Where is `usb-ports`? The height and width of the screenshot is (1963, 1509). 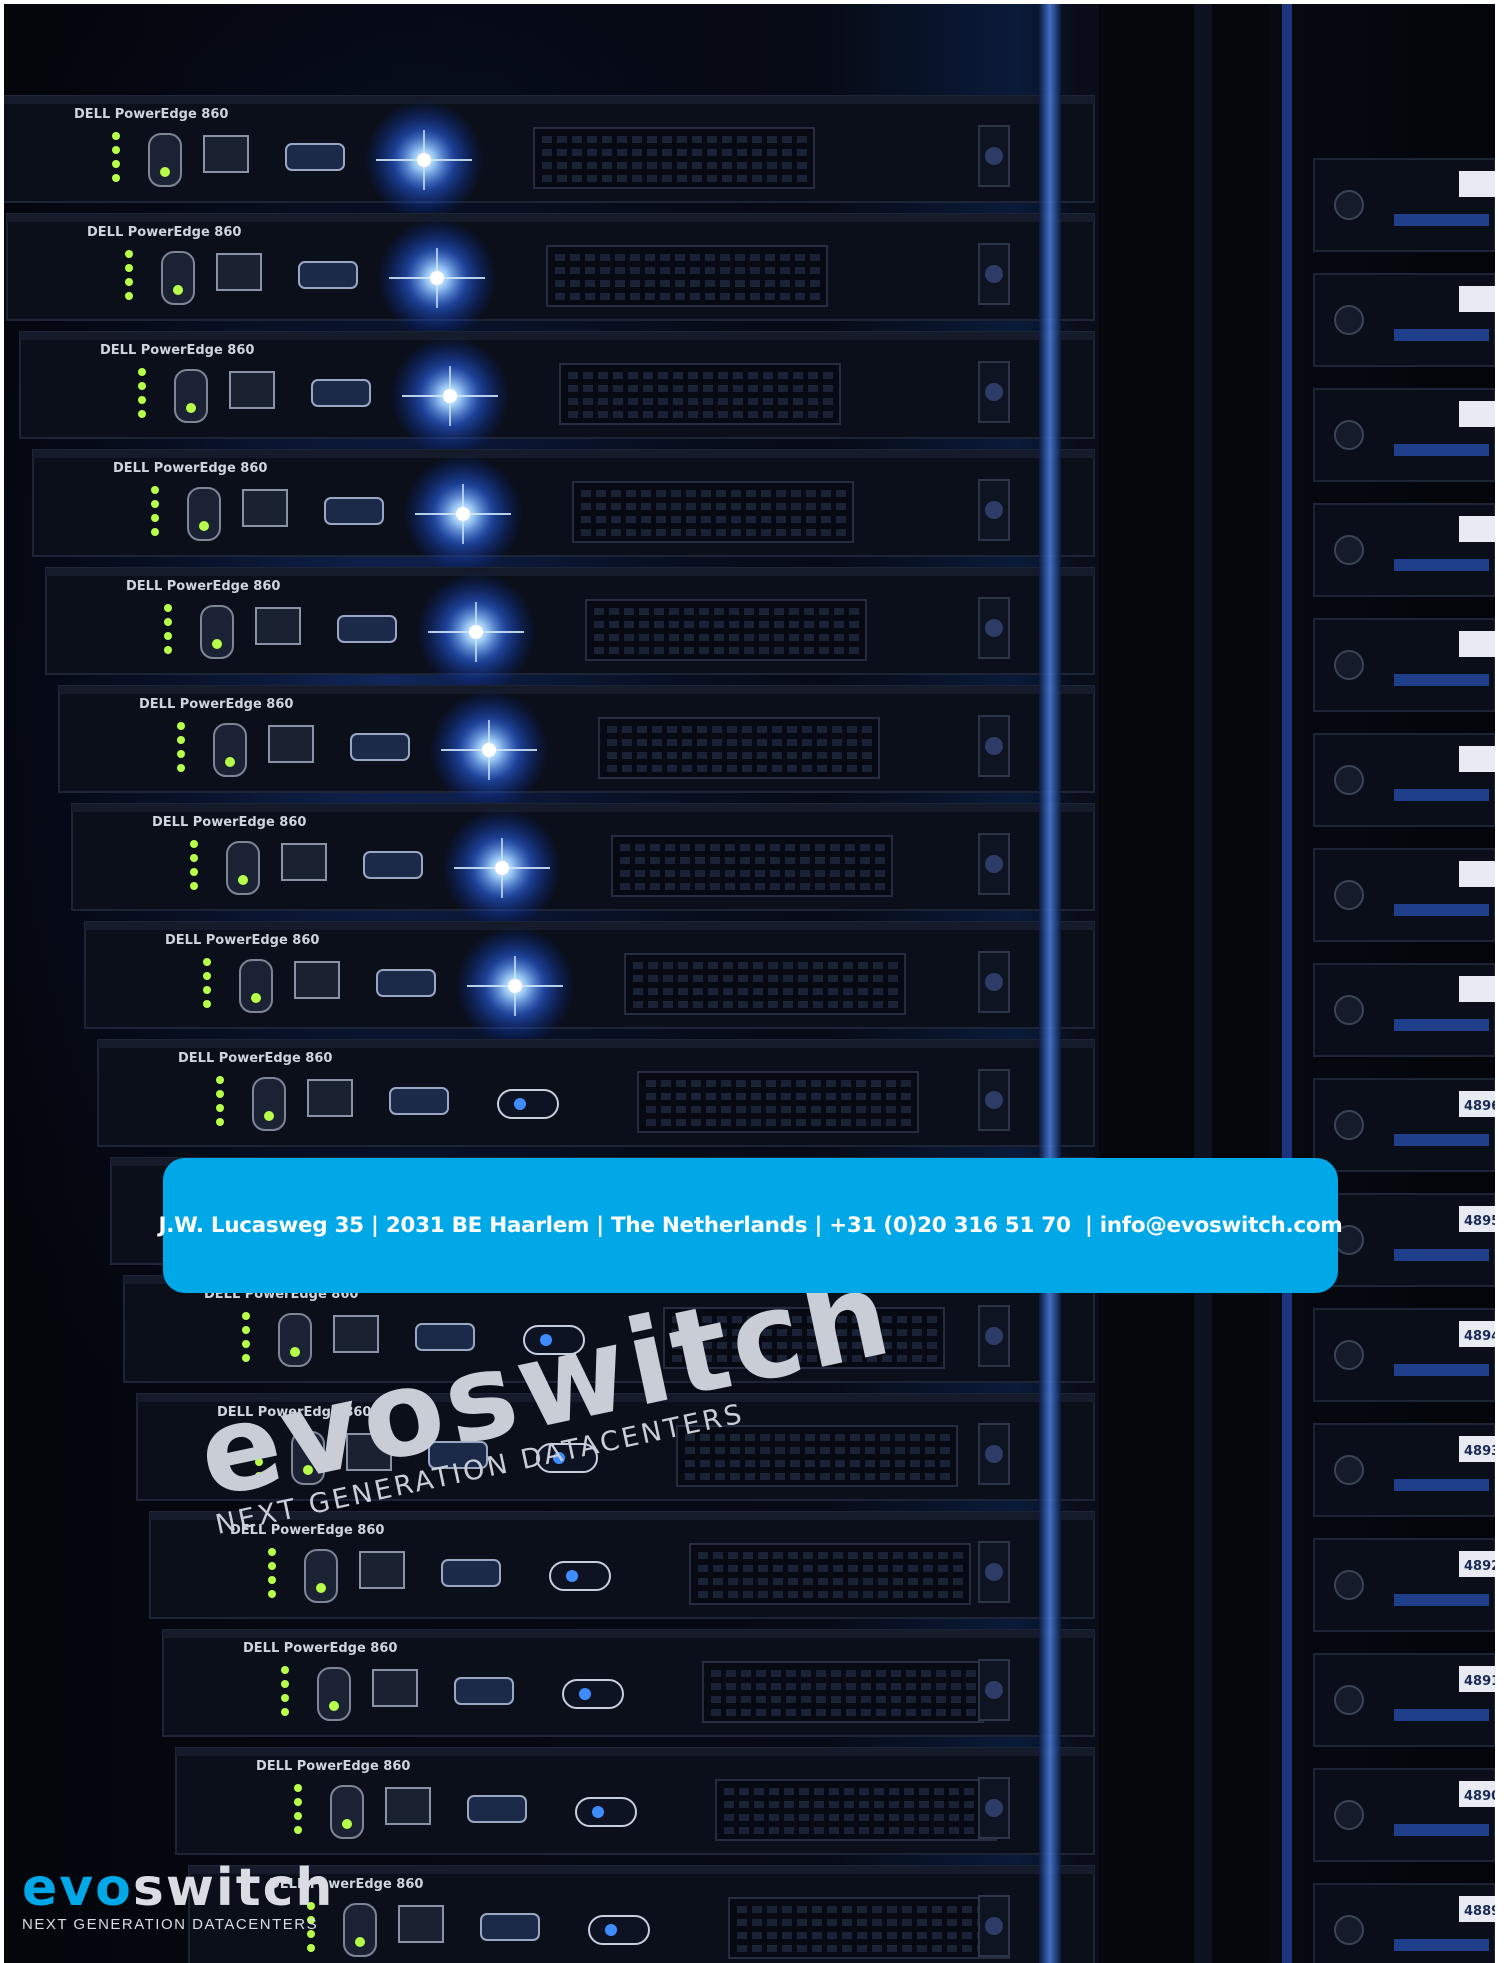 usb-ports is located at coordinates (226, 154).